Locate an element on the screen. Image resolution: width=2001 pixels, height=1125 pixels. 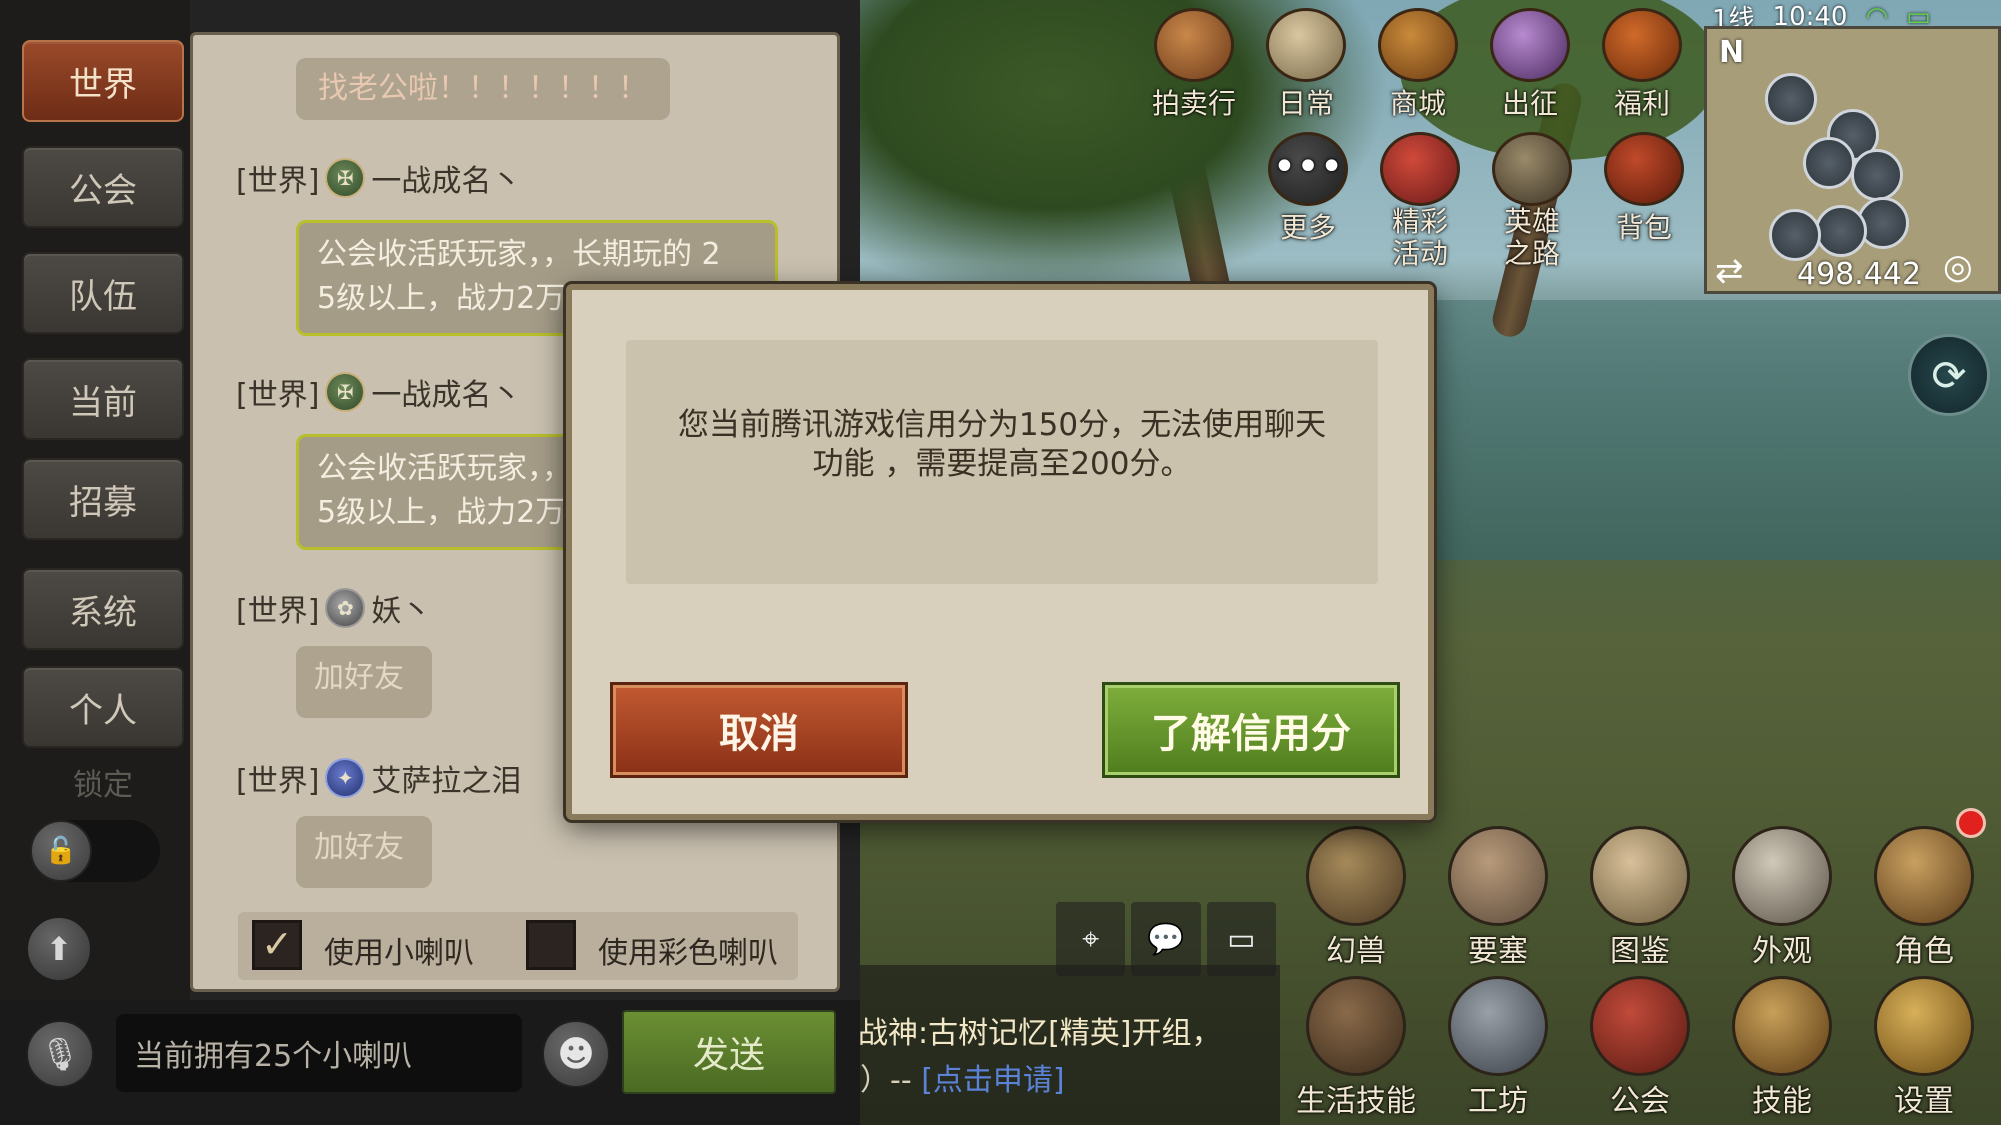
menu-label: 更多 is located at coordinates (1307, 227).